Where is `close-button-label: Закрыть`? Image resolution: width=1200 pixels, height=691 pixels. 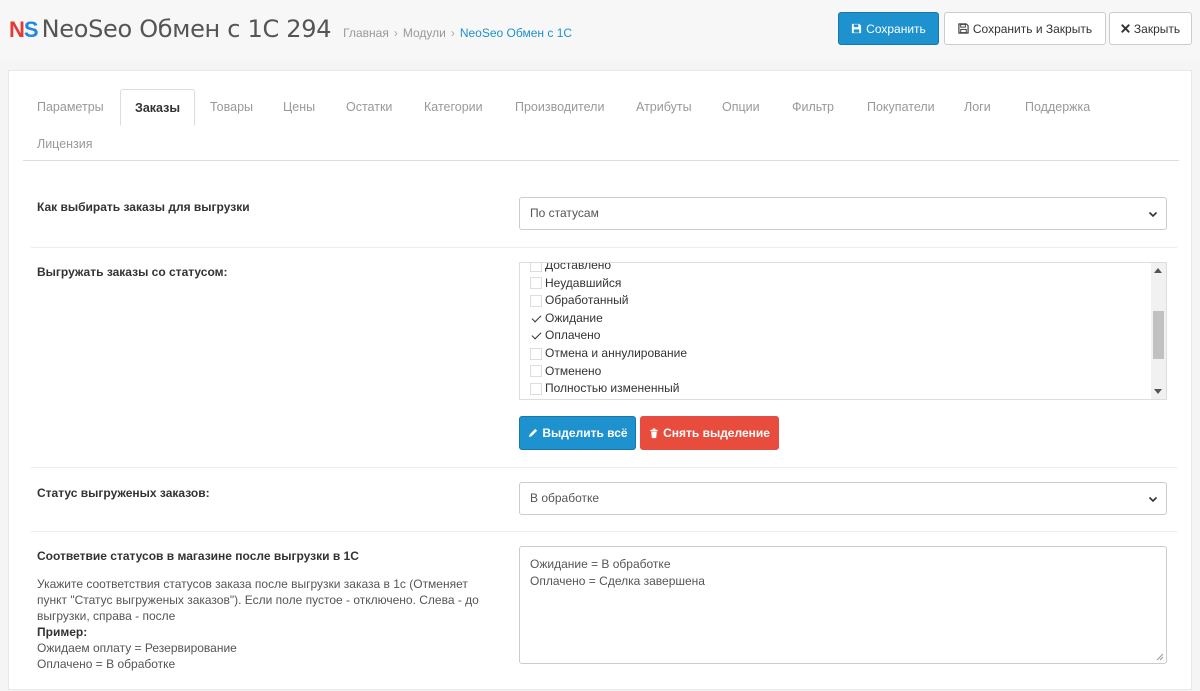
close-button-label: Закрыть is located at coordinates (1157, 28).